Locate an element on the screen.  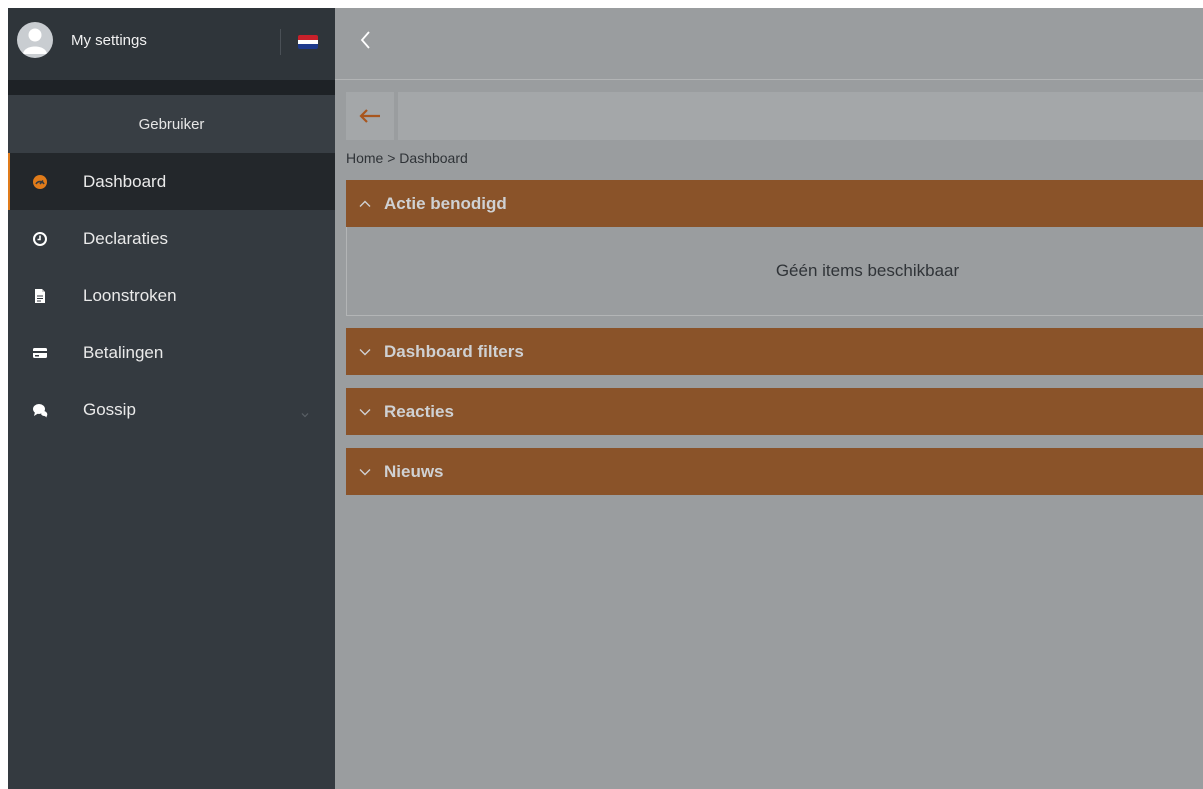
sidebar-item-dashboard: Dashboard is located at coordinates (171, 181).